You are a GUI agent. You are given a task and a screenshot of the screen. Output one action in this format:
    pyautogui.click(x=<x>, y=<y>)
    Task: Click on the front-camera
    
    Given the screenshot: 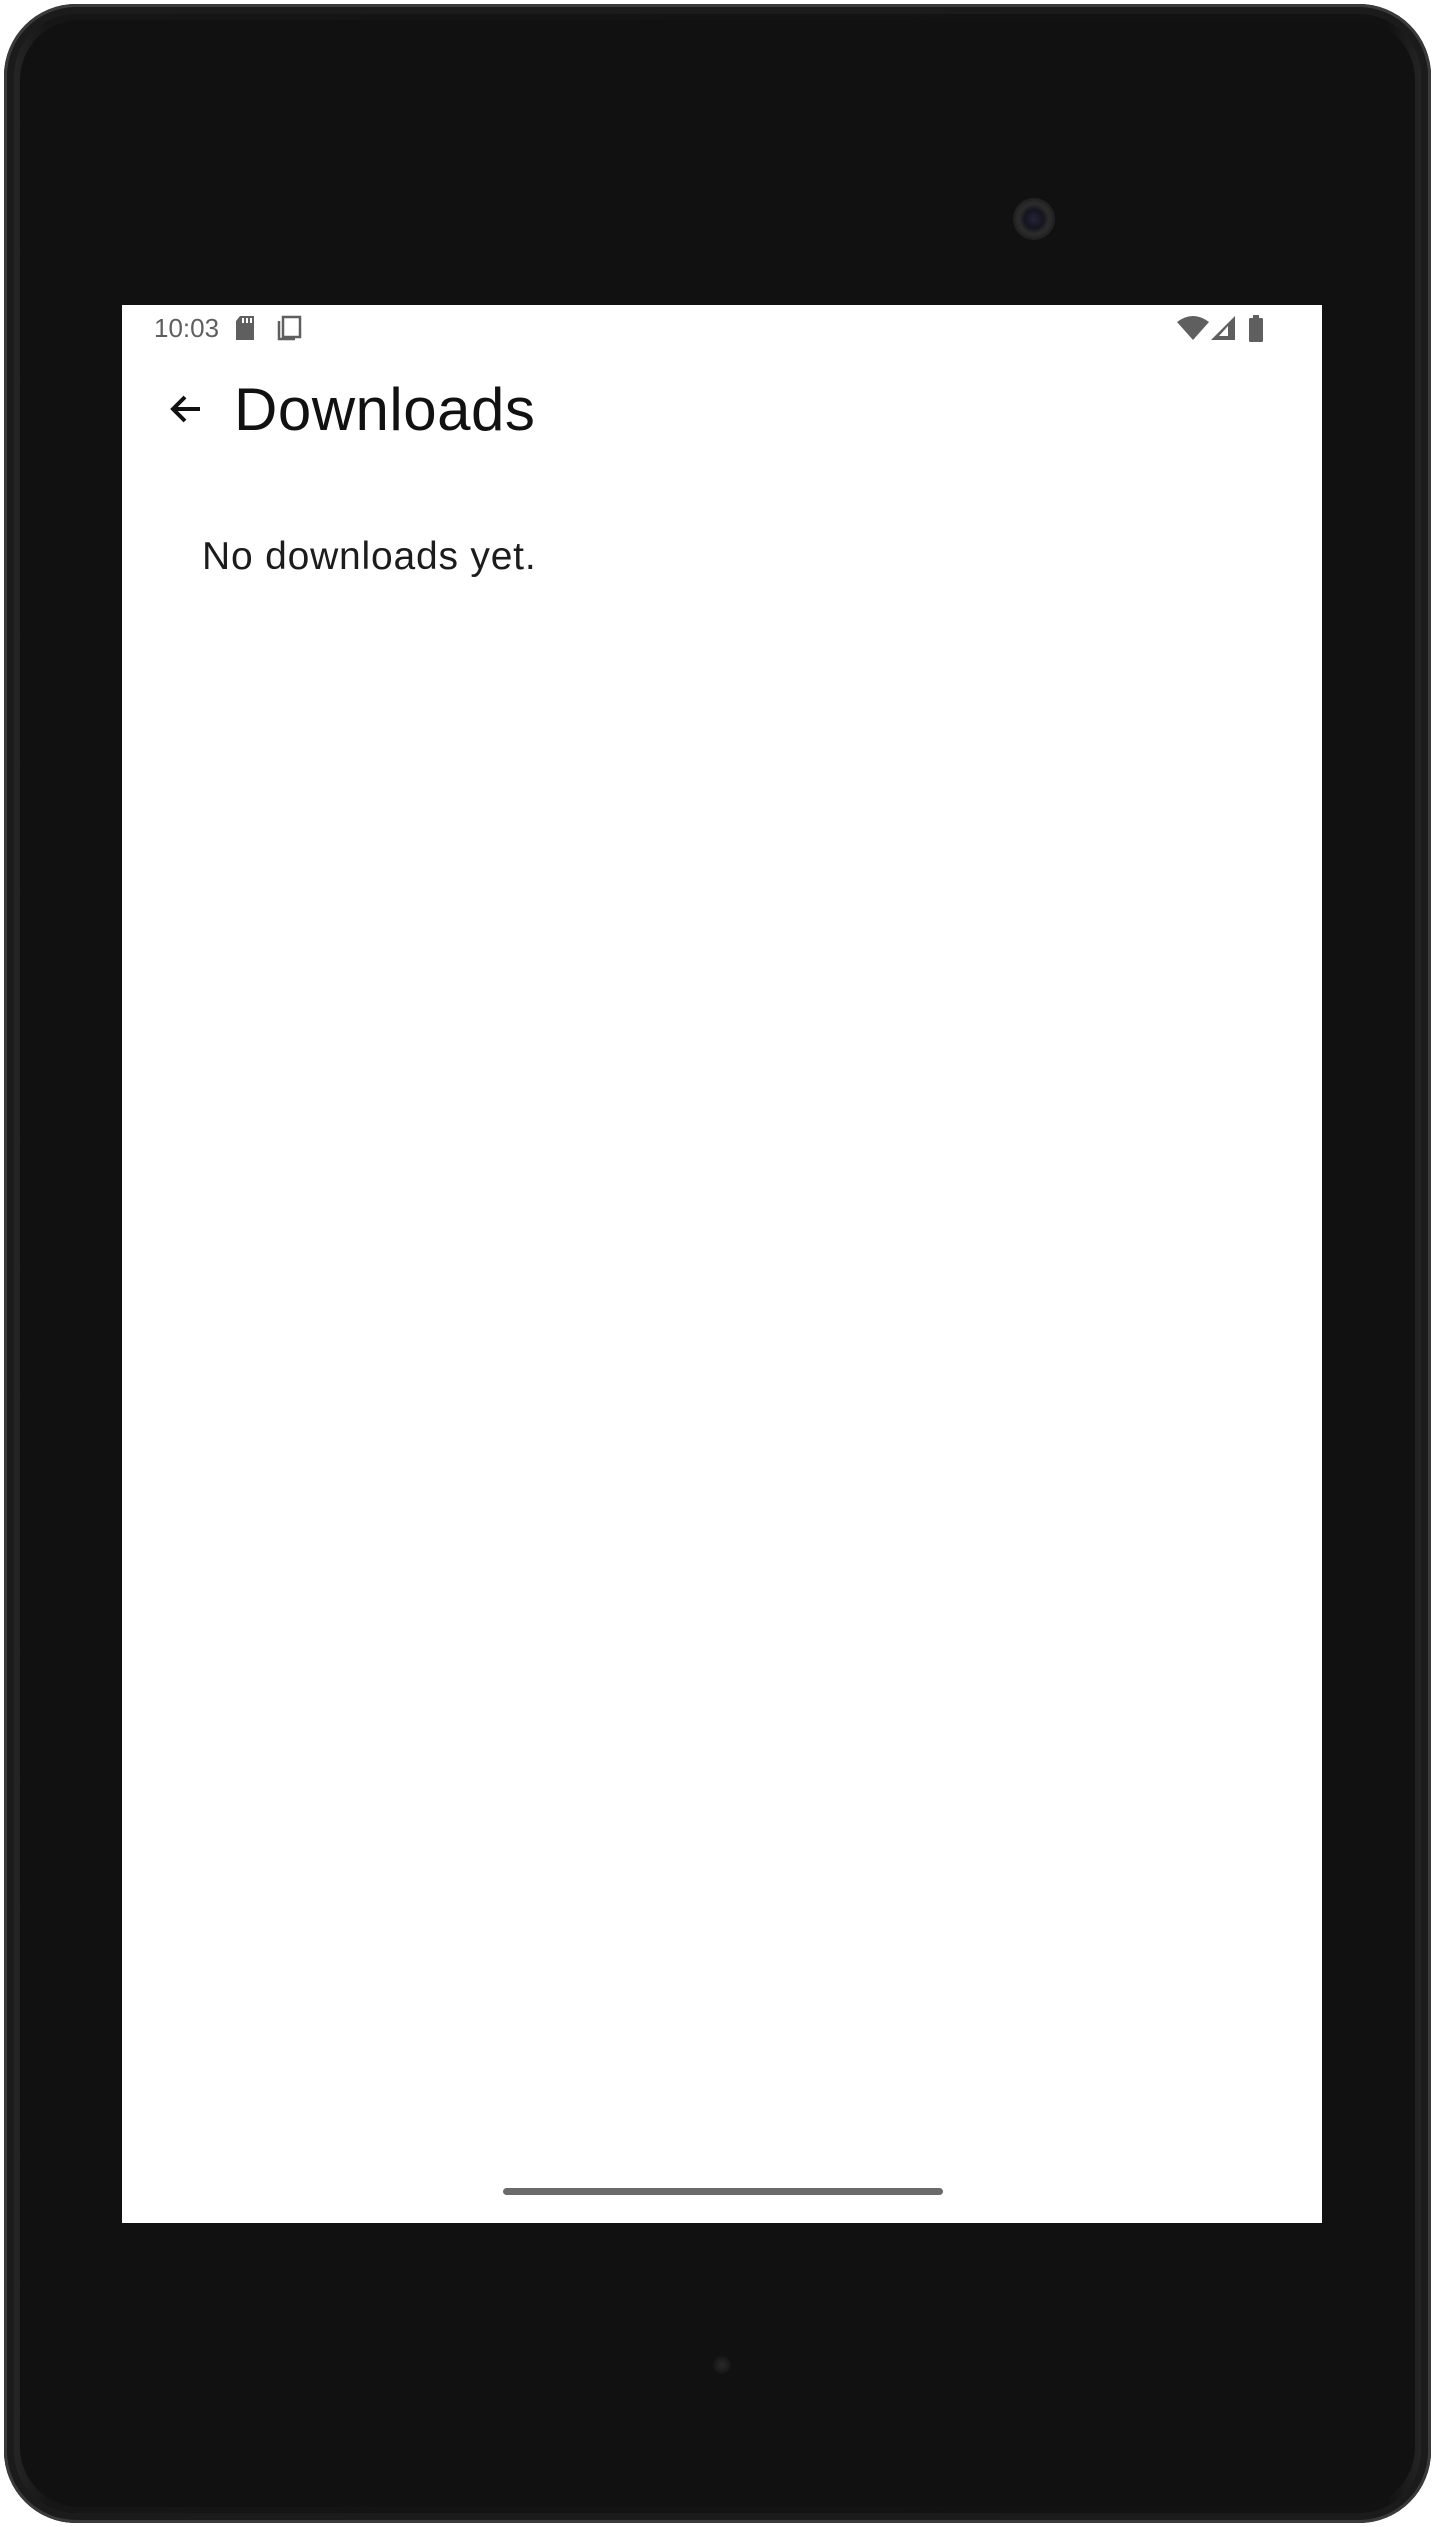 What is the action you would take?
    pyautogui.click(x=1034, y=219)
    